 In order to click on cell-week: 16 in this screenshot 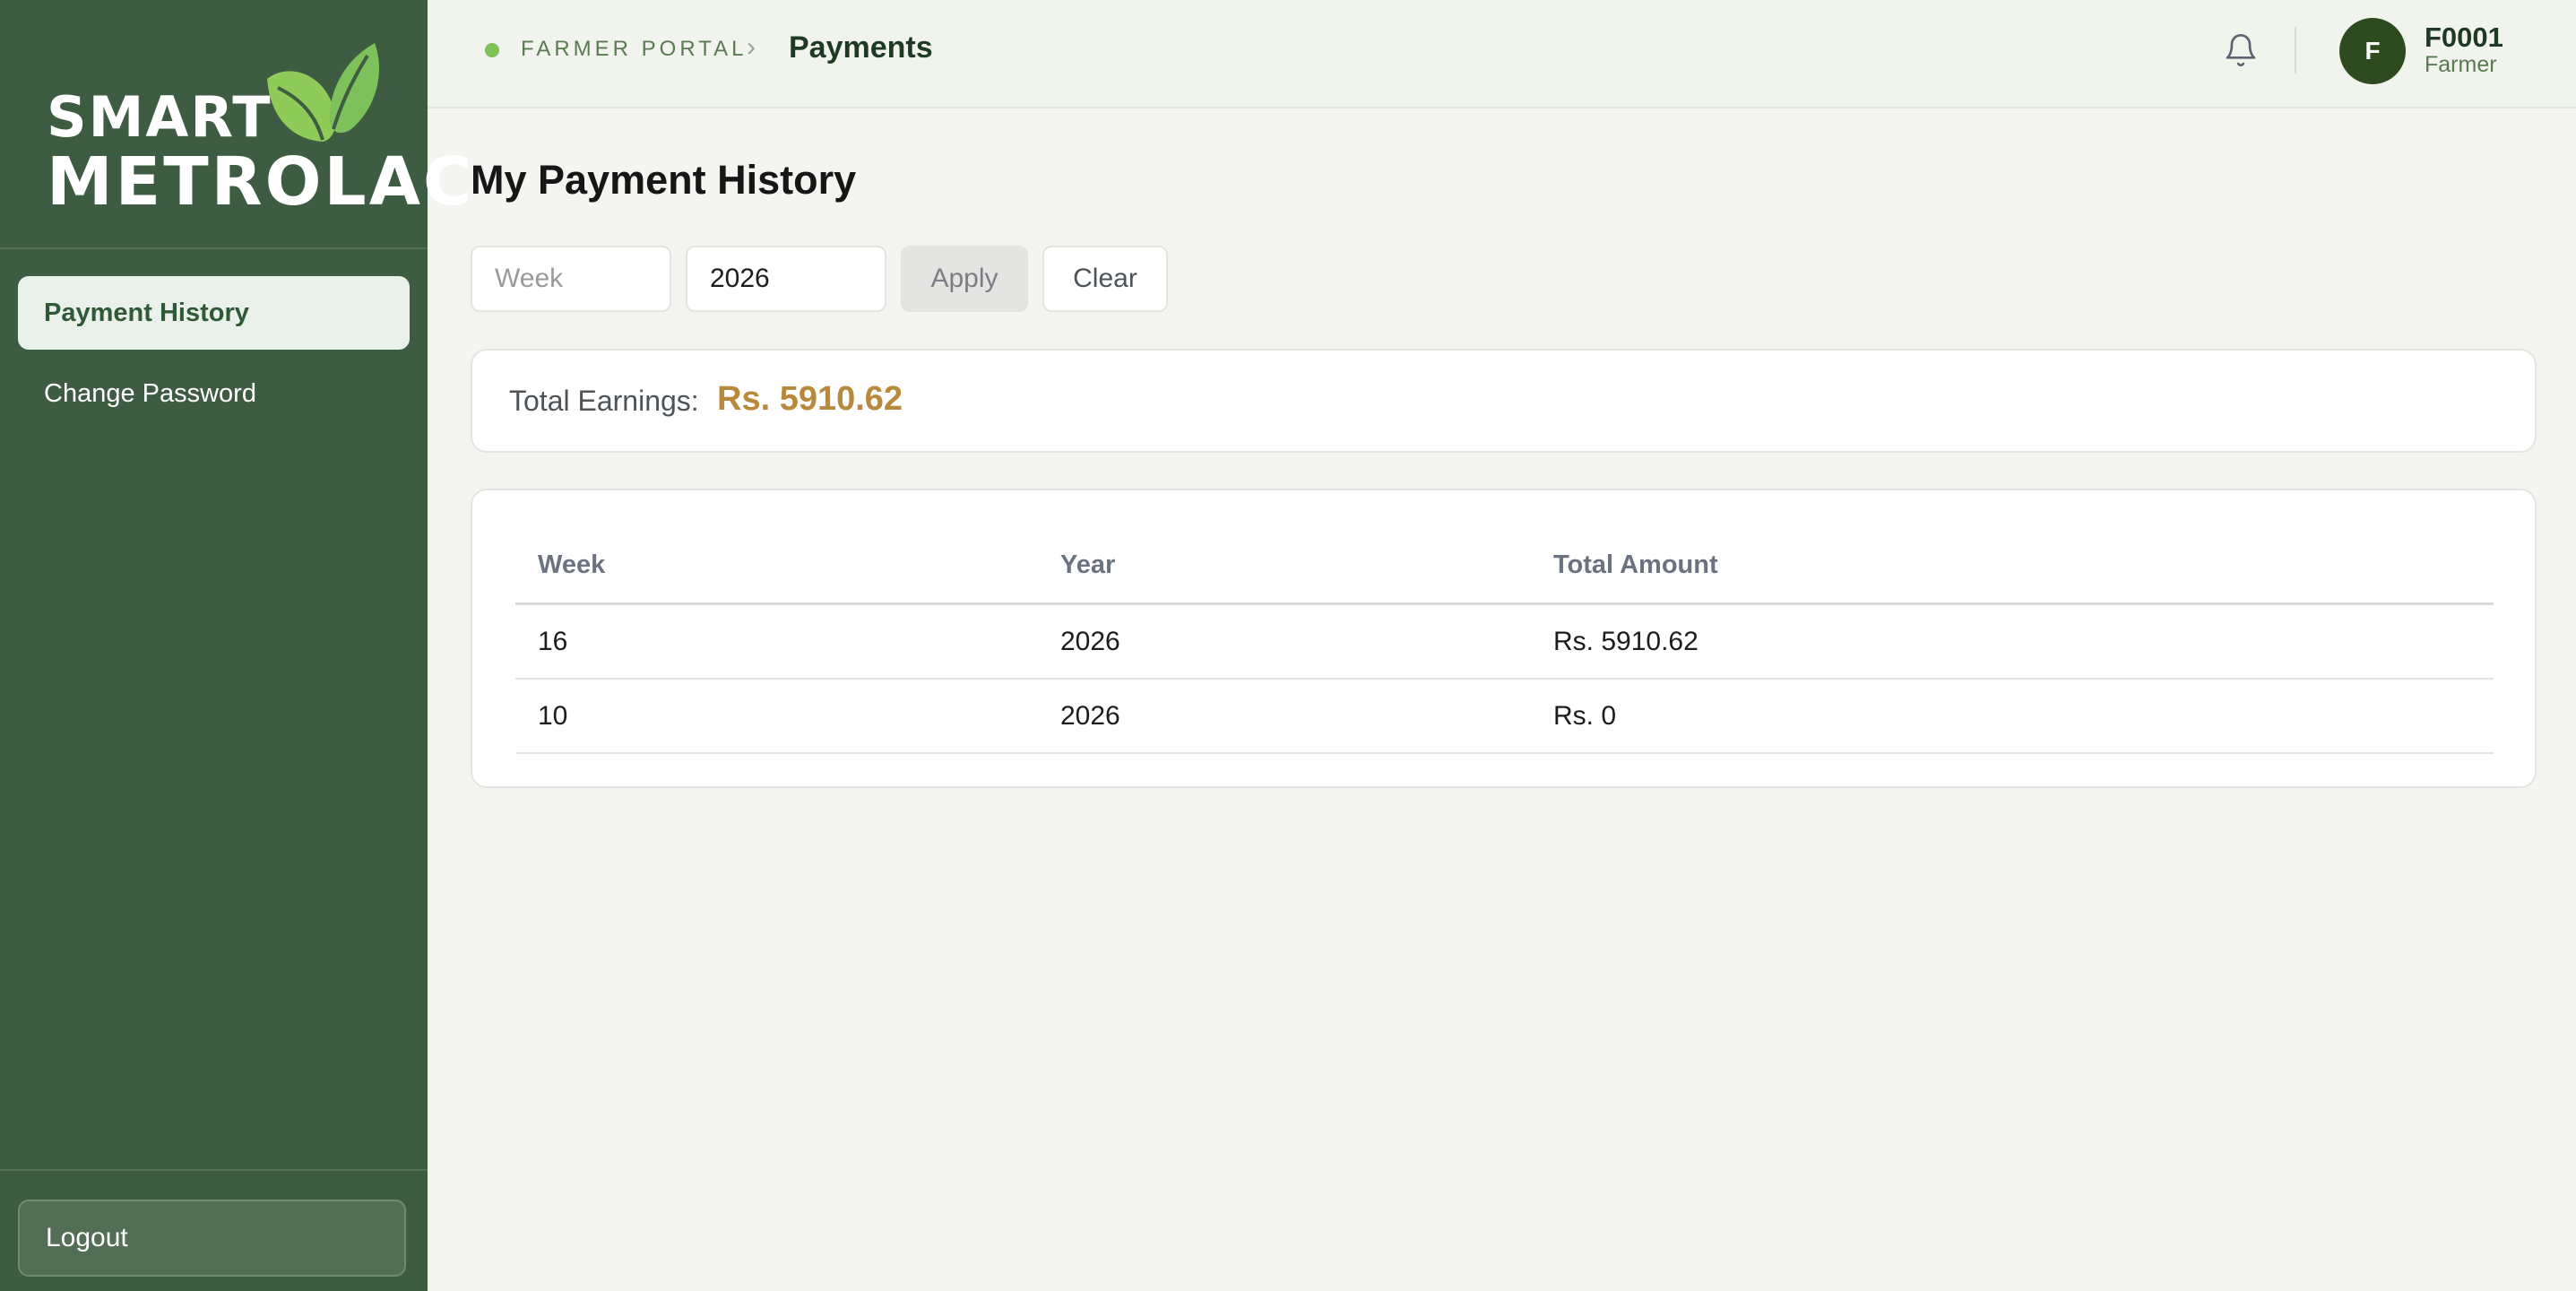, I will do `click(553, 641)`.